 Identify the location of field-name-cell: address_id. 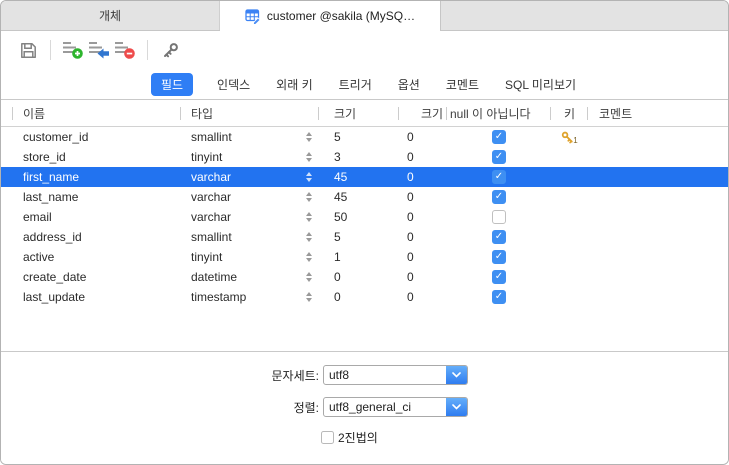
(97, 237).